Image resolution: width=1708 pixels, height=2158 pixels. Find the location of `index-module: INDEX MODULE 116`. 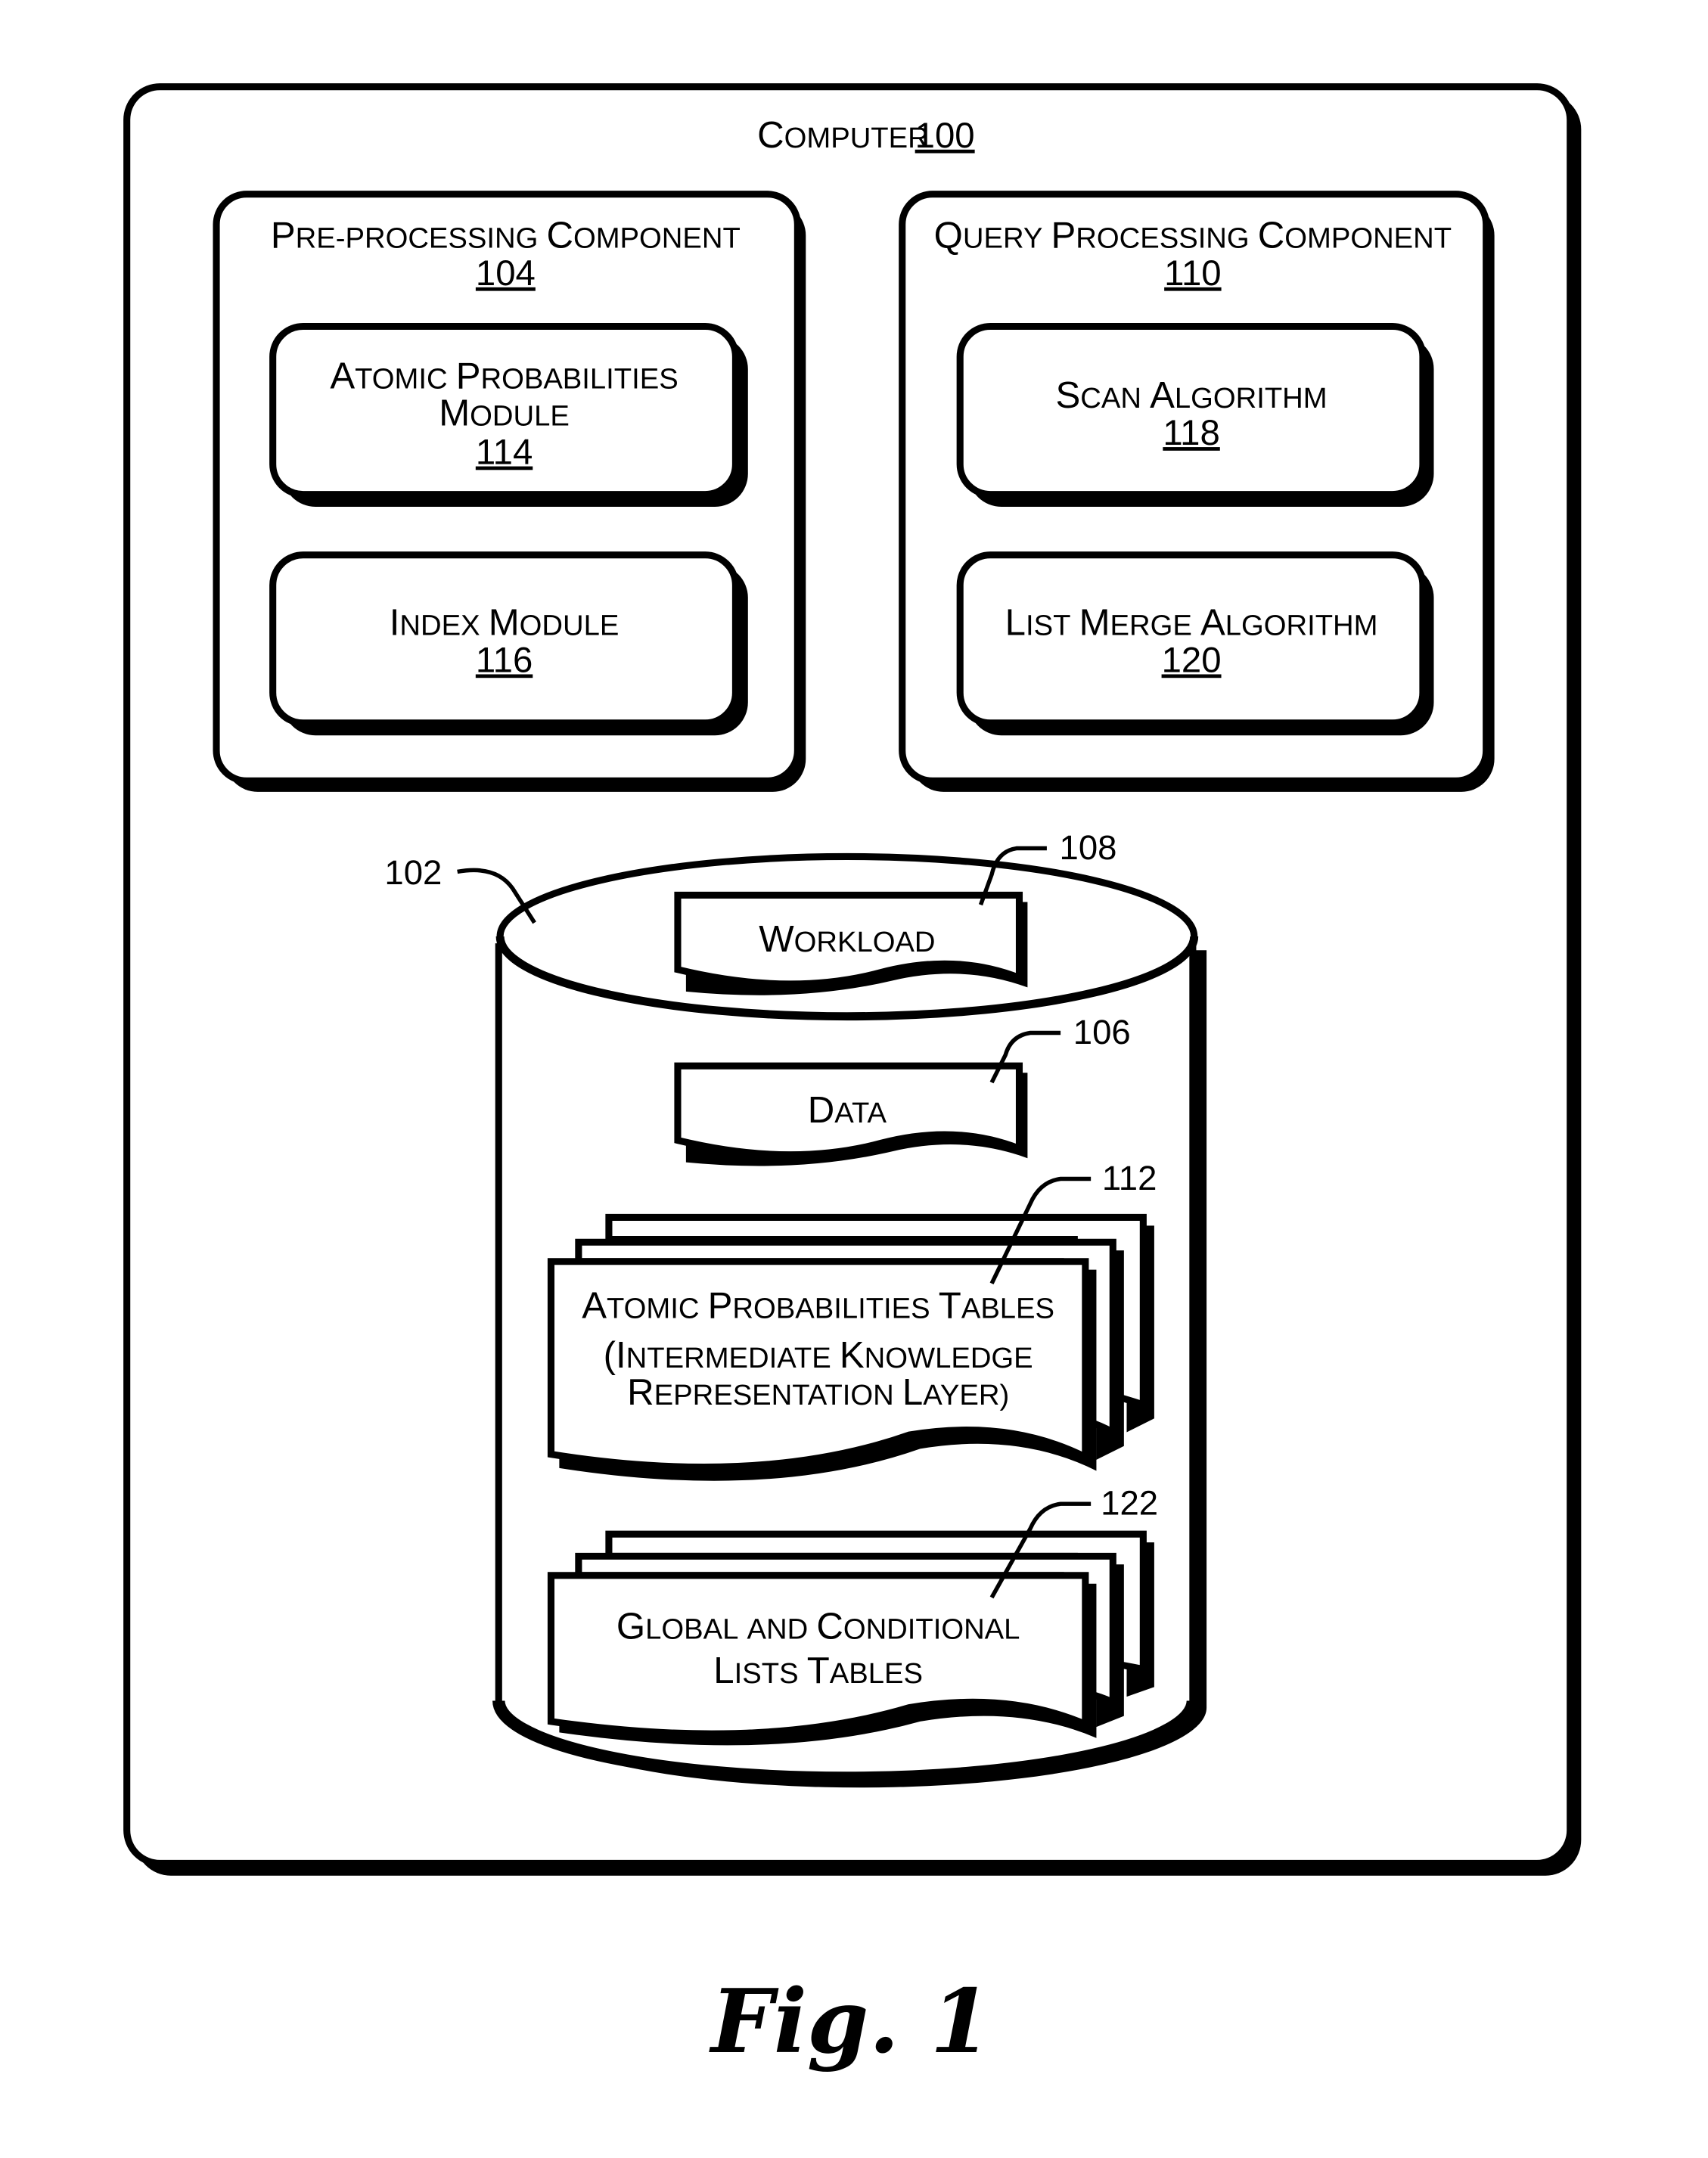

index-module: INDEX MODULE 116 is located at coordinates (509, 643).